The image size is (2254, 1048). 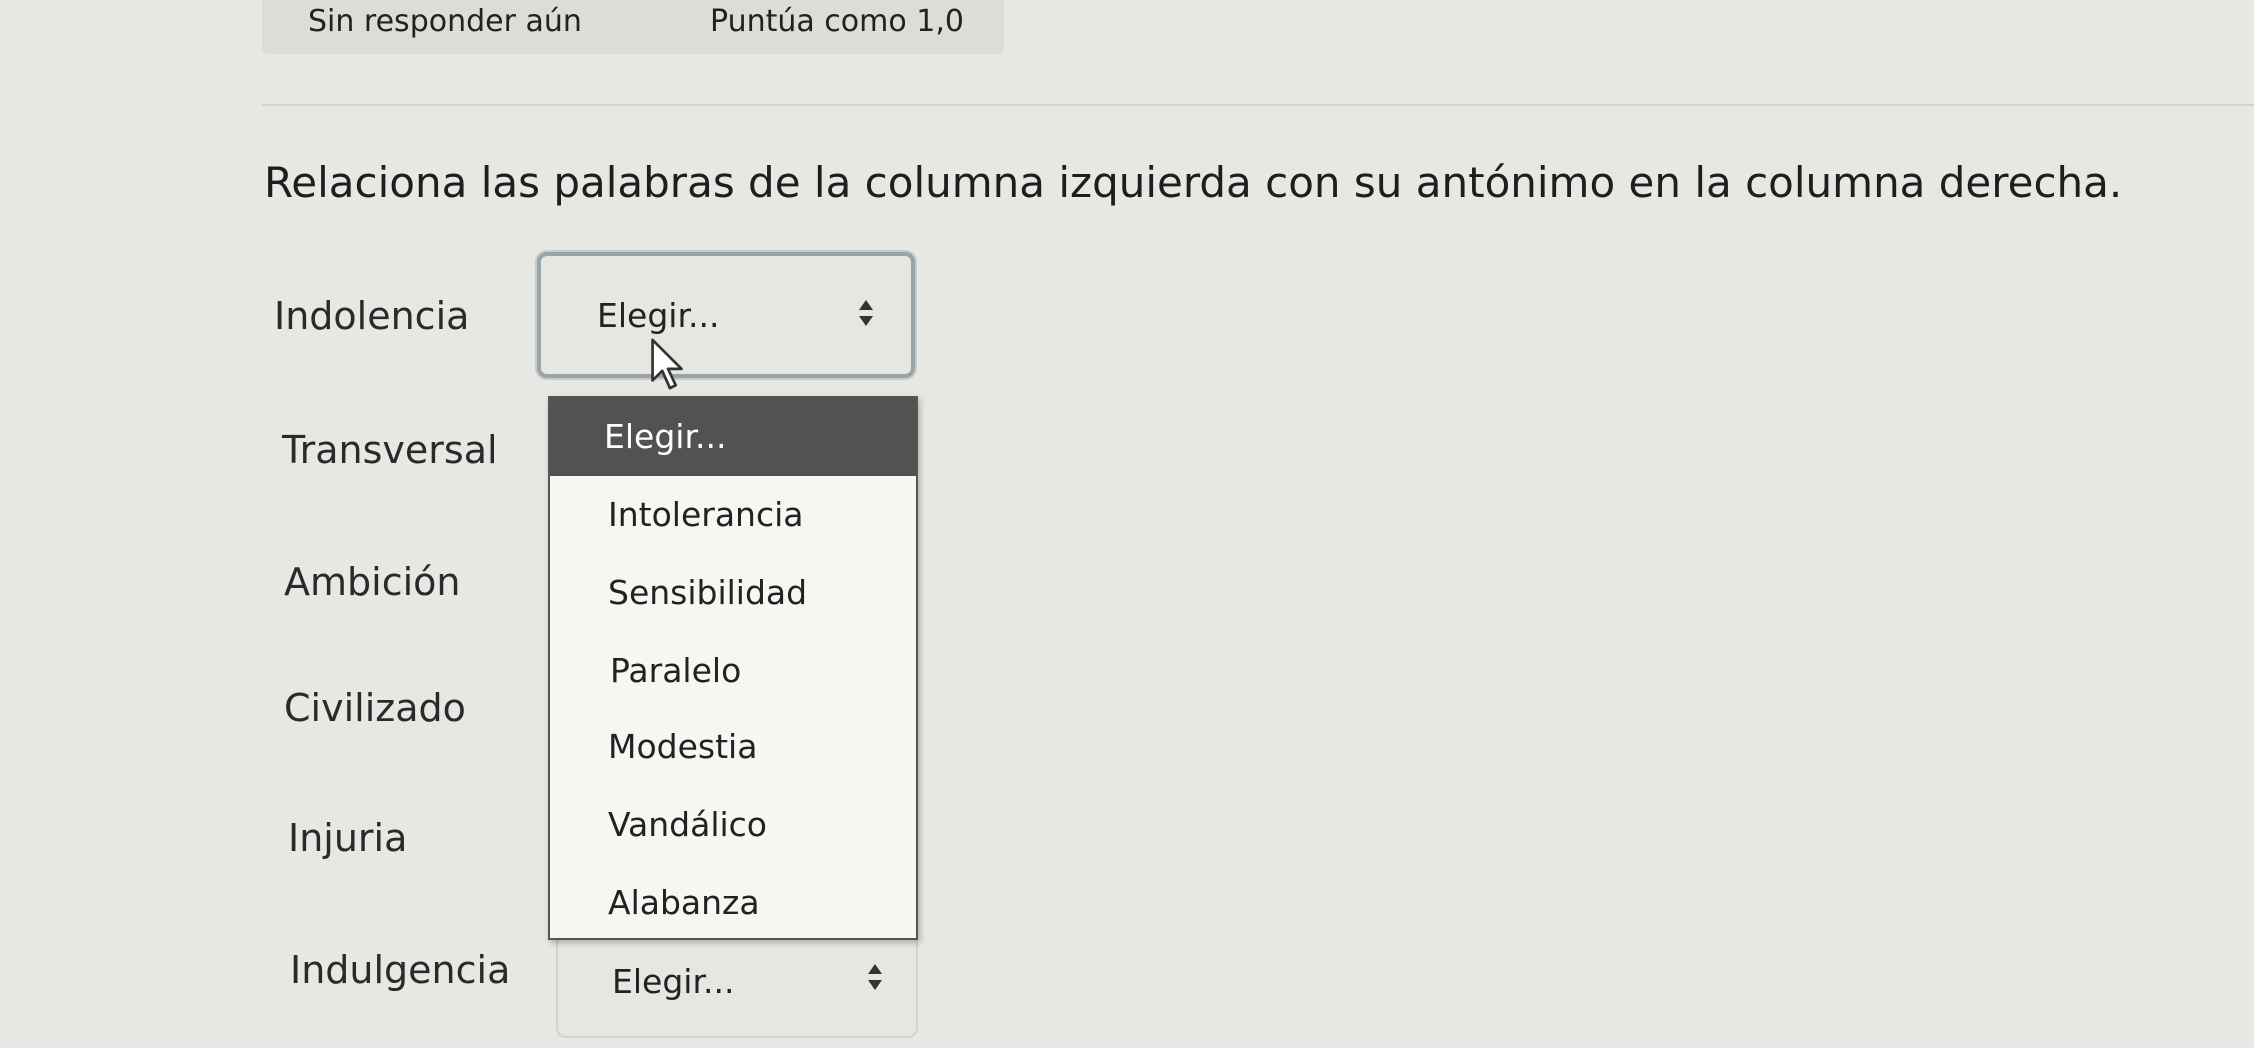 I want to click on question-info-box: Sin responder aún Puntúa como 1,0, so click(x=633, y=27).